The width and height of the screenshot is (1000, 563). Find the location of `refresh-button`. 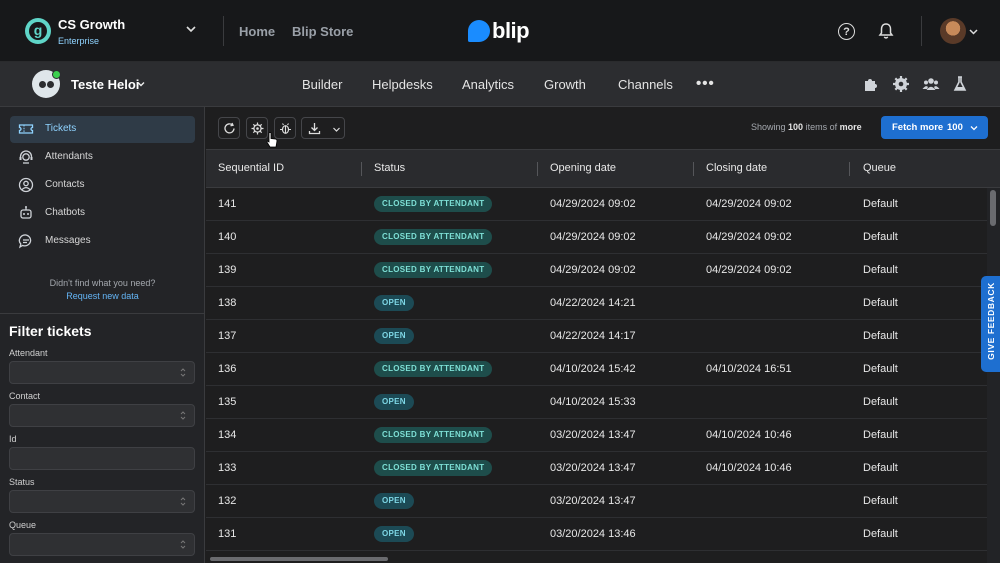

refresh-button is located at coordinates (229, 128).